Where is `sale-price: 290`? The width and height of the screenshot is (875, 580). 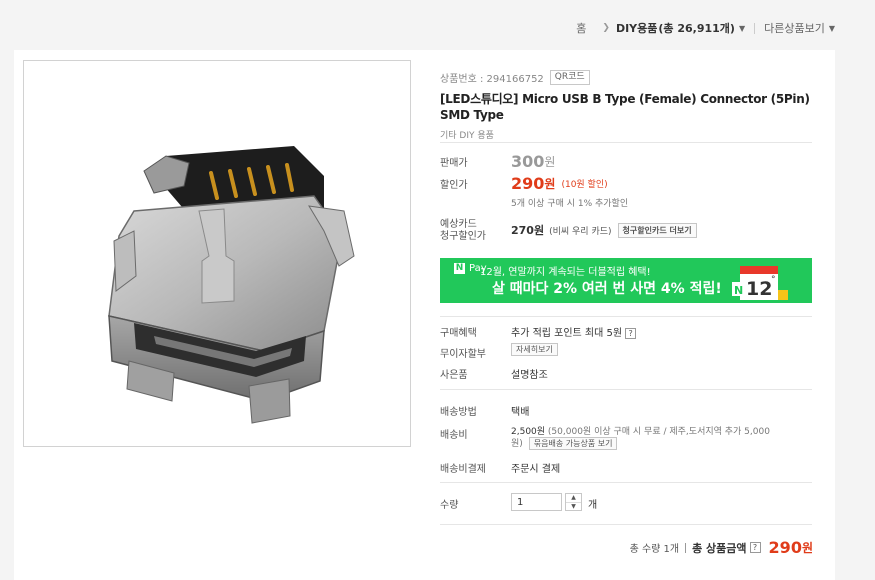 sale-price: 290 is located at coordinates (528, 183).